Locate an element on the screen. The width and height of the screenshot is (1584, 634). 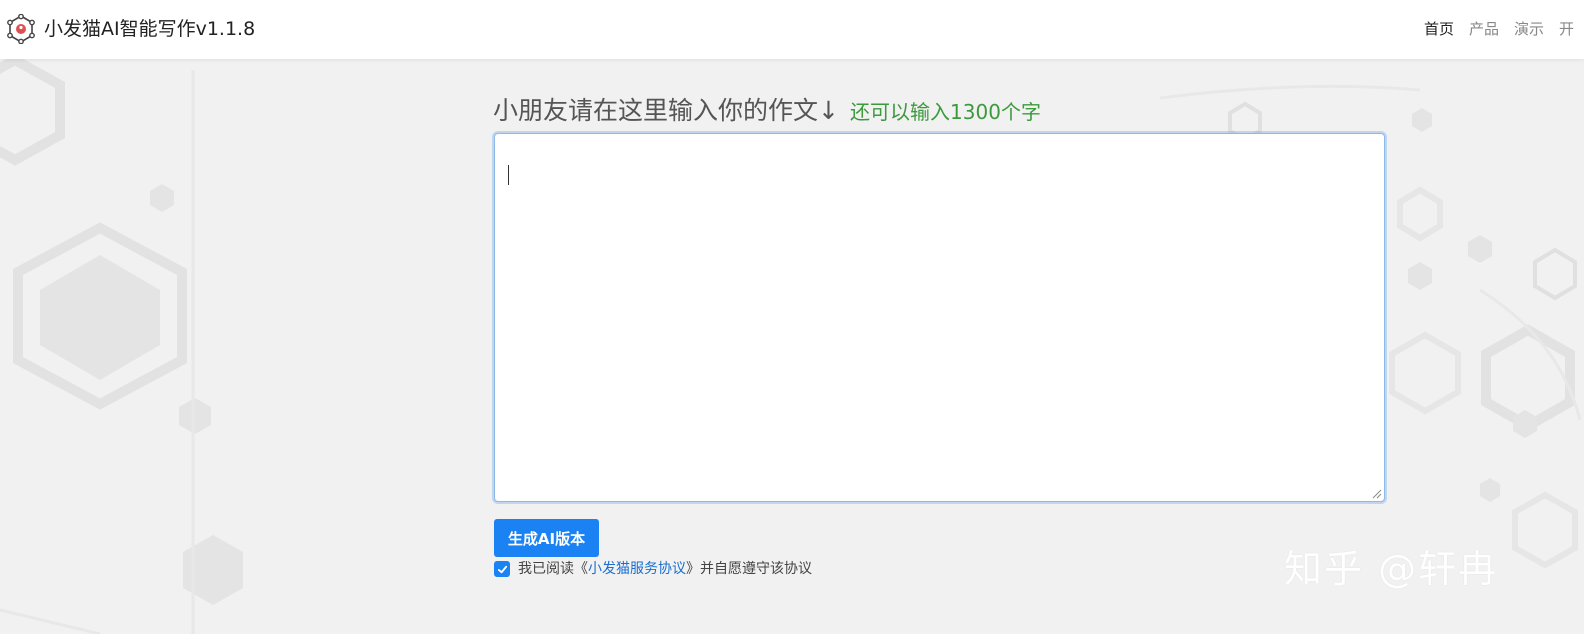
check-icon is located at coordinates (502, 569).